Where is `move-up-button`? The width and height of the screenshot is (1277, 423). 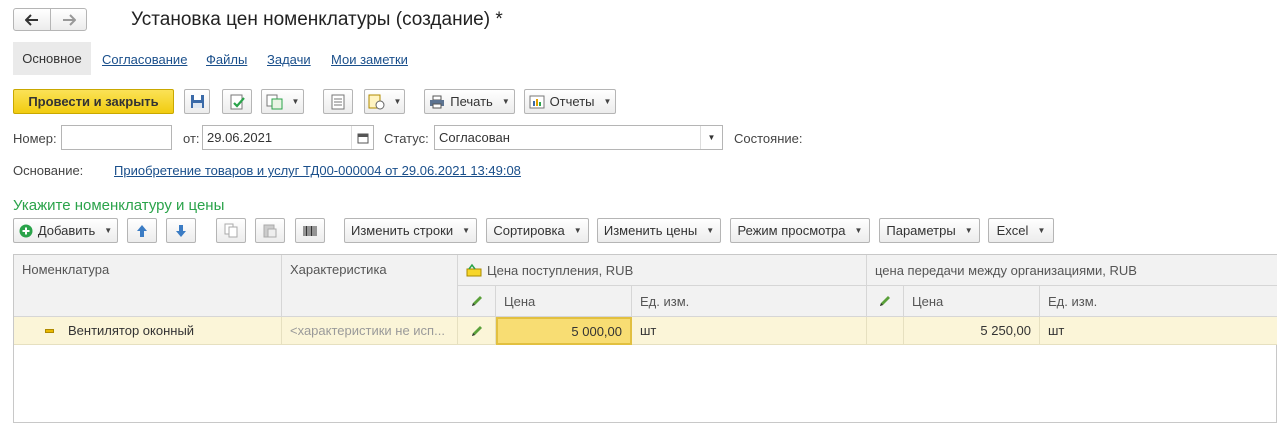
move-up-button is located at coordinates (142, 230).